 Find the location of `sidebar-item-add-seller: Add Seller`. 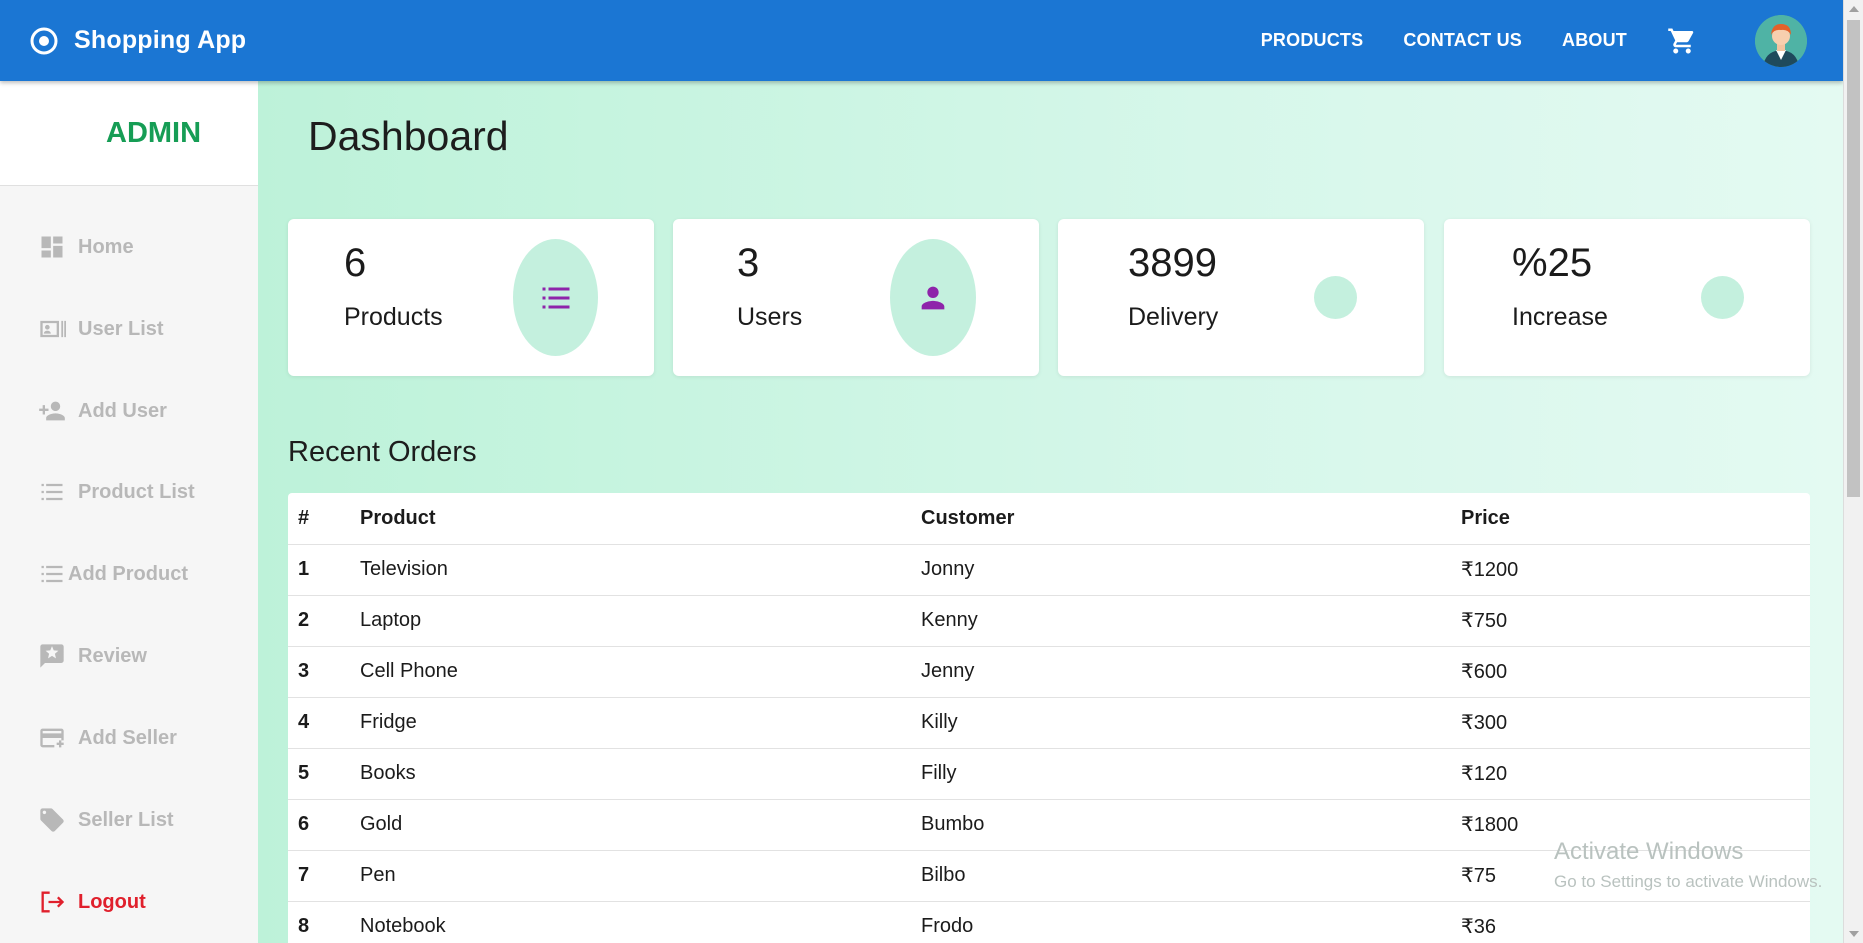

sidebar-item-add-seller: Add Seller is located at coordinates (107, 738).